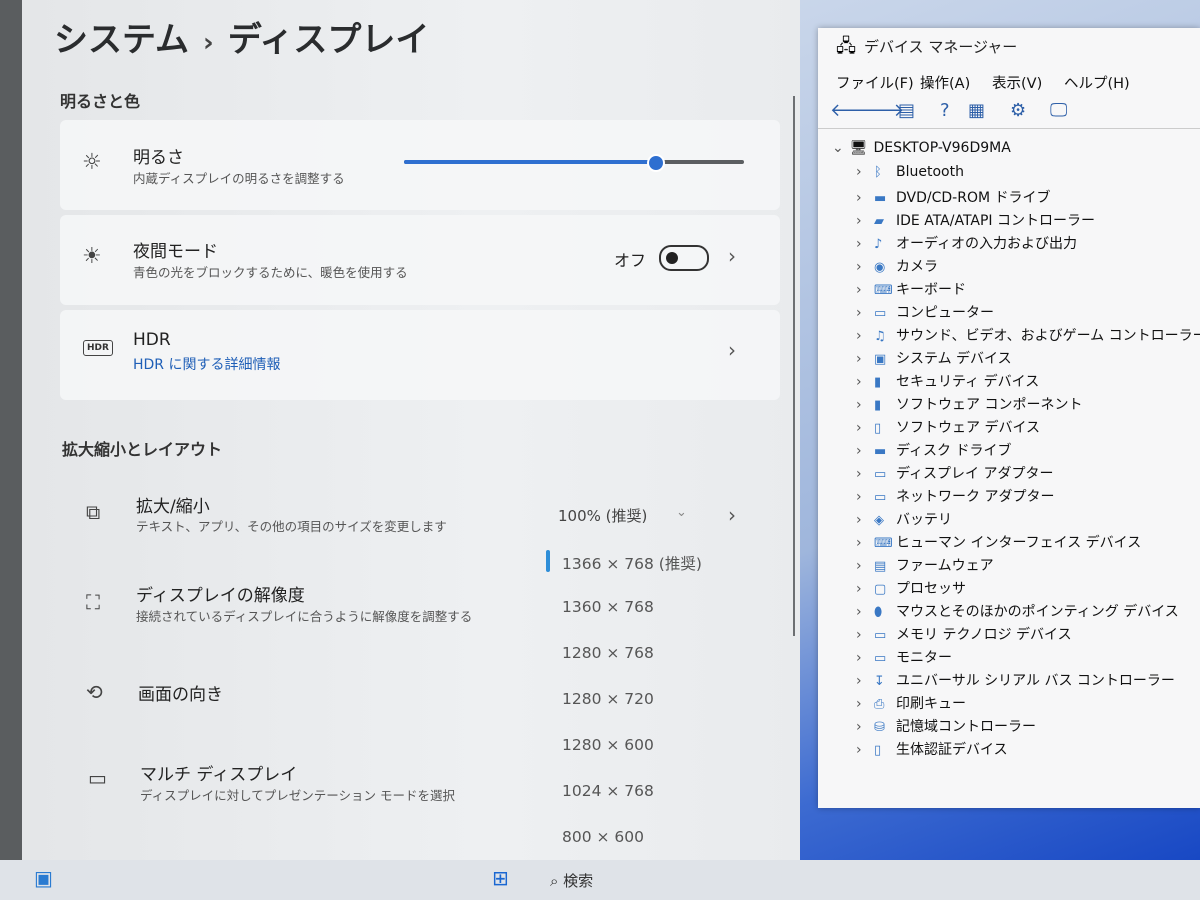 This screenshot has height=900, width=1200. What do you see at coordinates (880, 474) in the screenshot?
I see `display-adapter-icon: ▭` at bounding box center [880, 474].